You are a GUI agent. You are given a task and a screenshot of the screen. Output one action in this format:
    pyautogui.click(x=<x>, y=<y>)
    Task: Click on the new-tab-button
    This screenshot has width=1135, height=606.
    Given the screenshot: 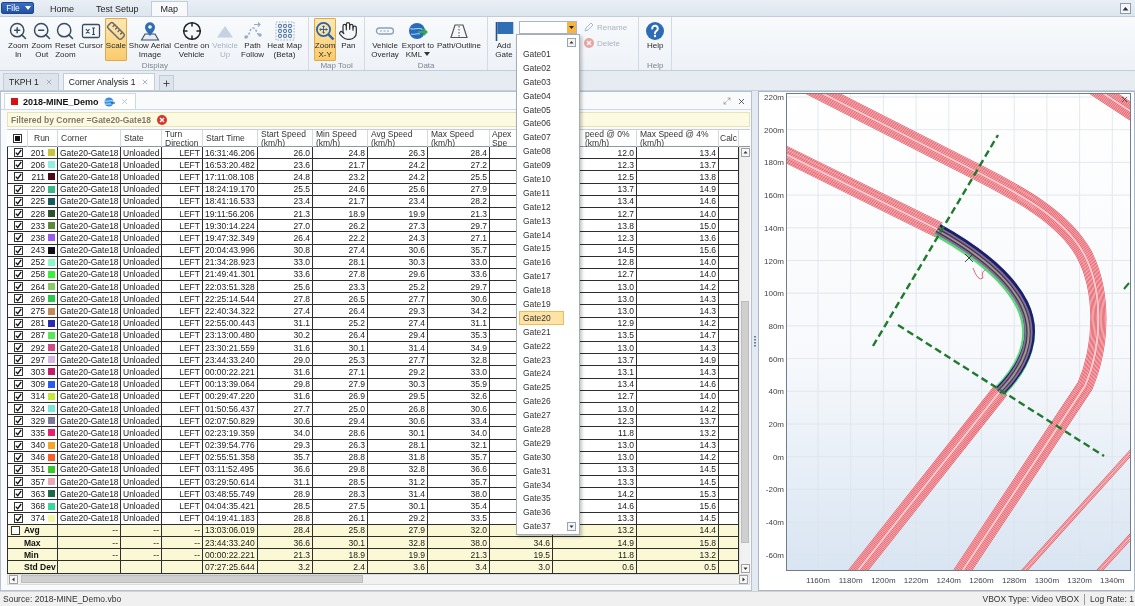 What is the action you would take?
    pyautogui.click(x=167, y=82)
    